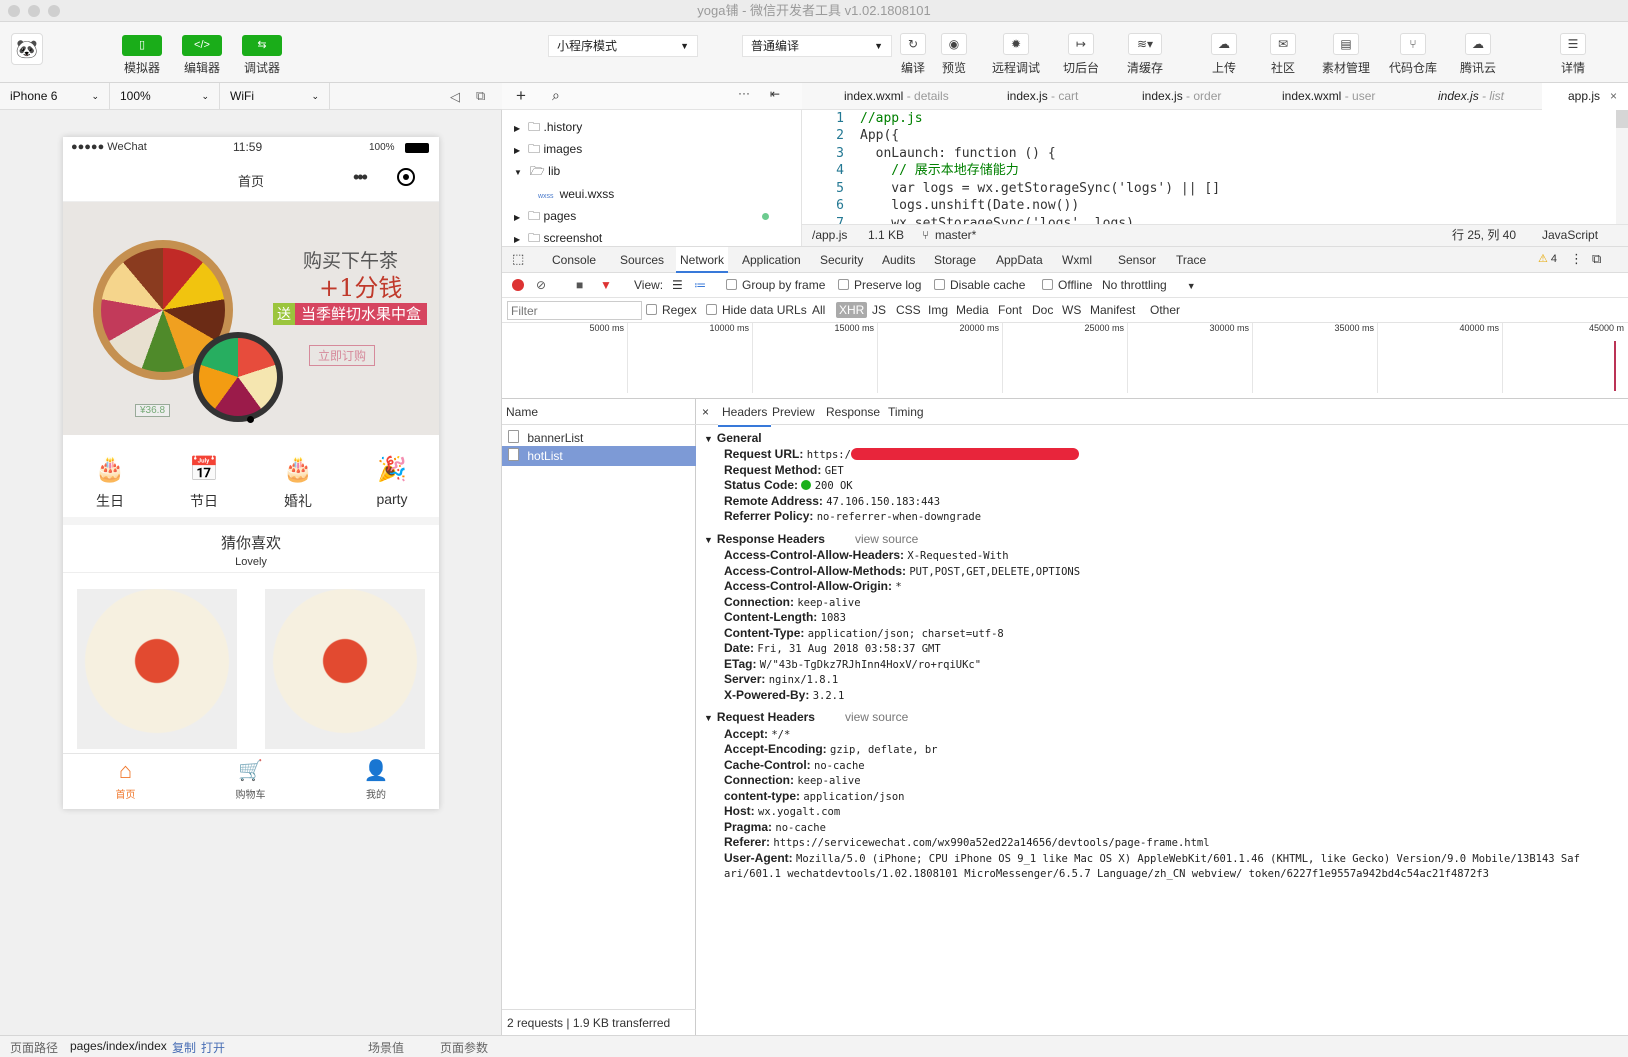 This screenshot has width=1628, height=1057. I want to click on collapse-icon: ⇤, so click(775, 94).